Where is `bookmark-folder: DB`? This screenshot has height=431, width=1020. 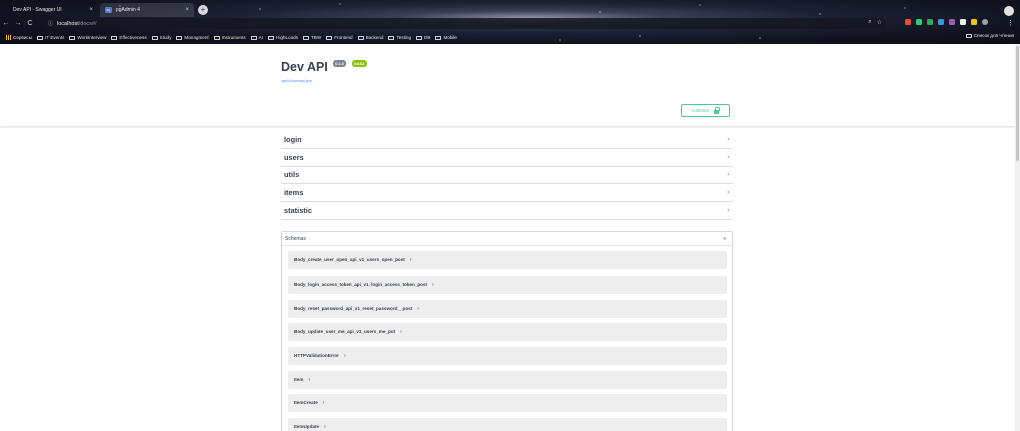
bookmark-folder: DB is located at coordinates (423, 37).